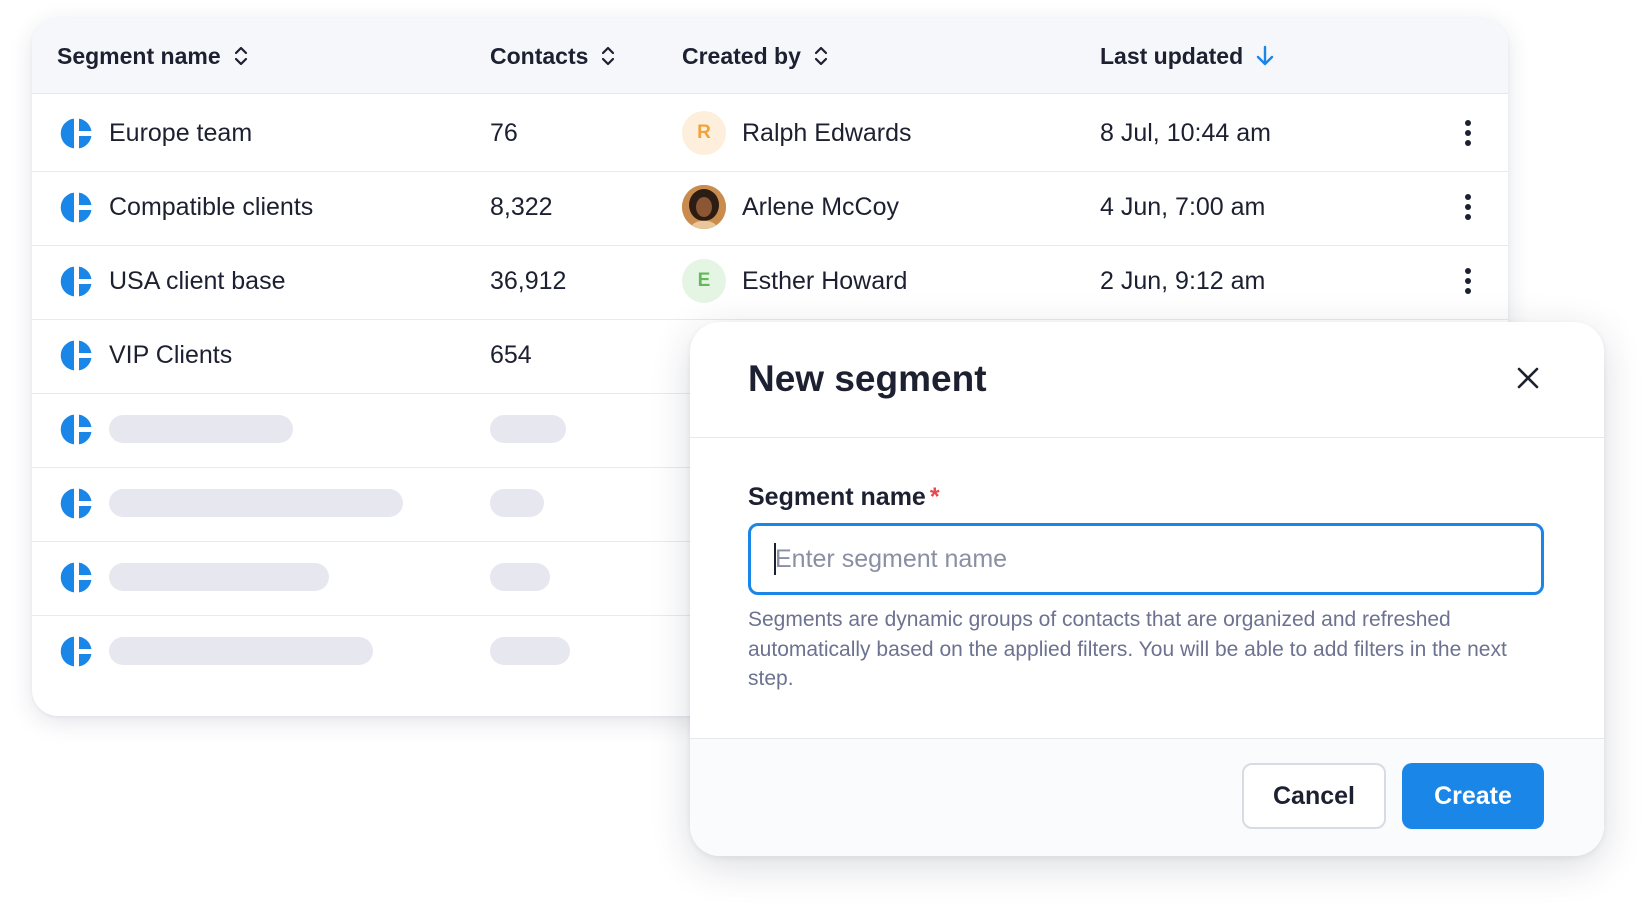 The width and height of the screenshot is (1646, 910). I want to click on column-header-label: Contacts, so click(539, 55).